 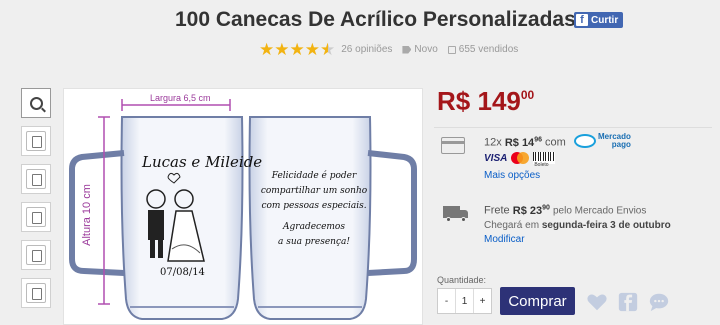 What do you see at coordinates (446, 301) in the screenshot?
I see `decrement-button: -` at bounding box center [446, 301].